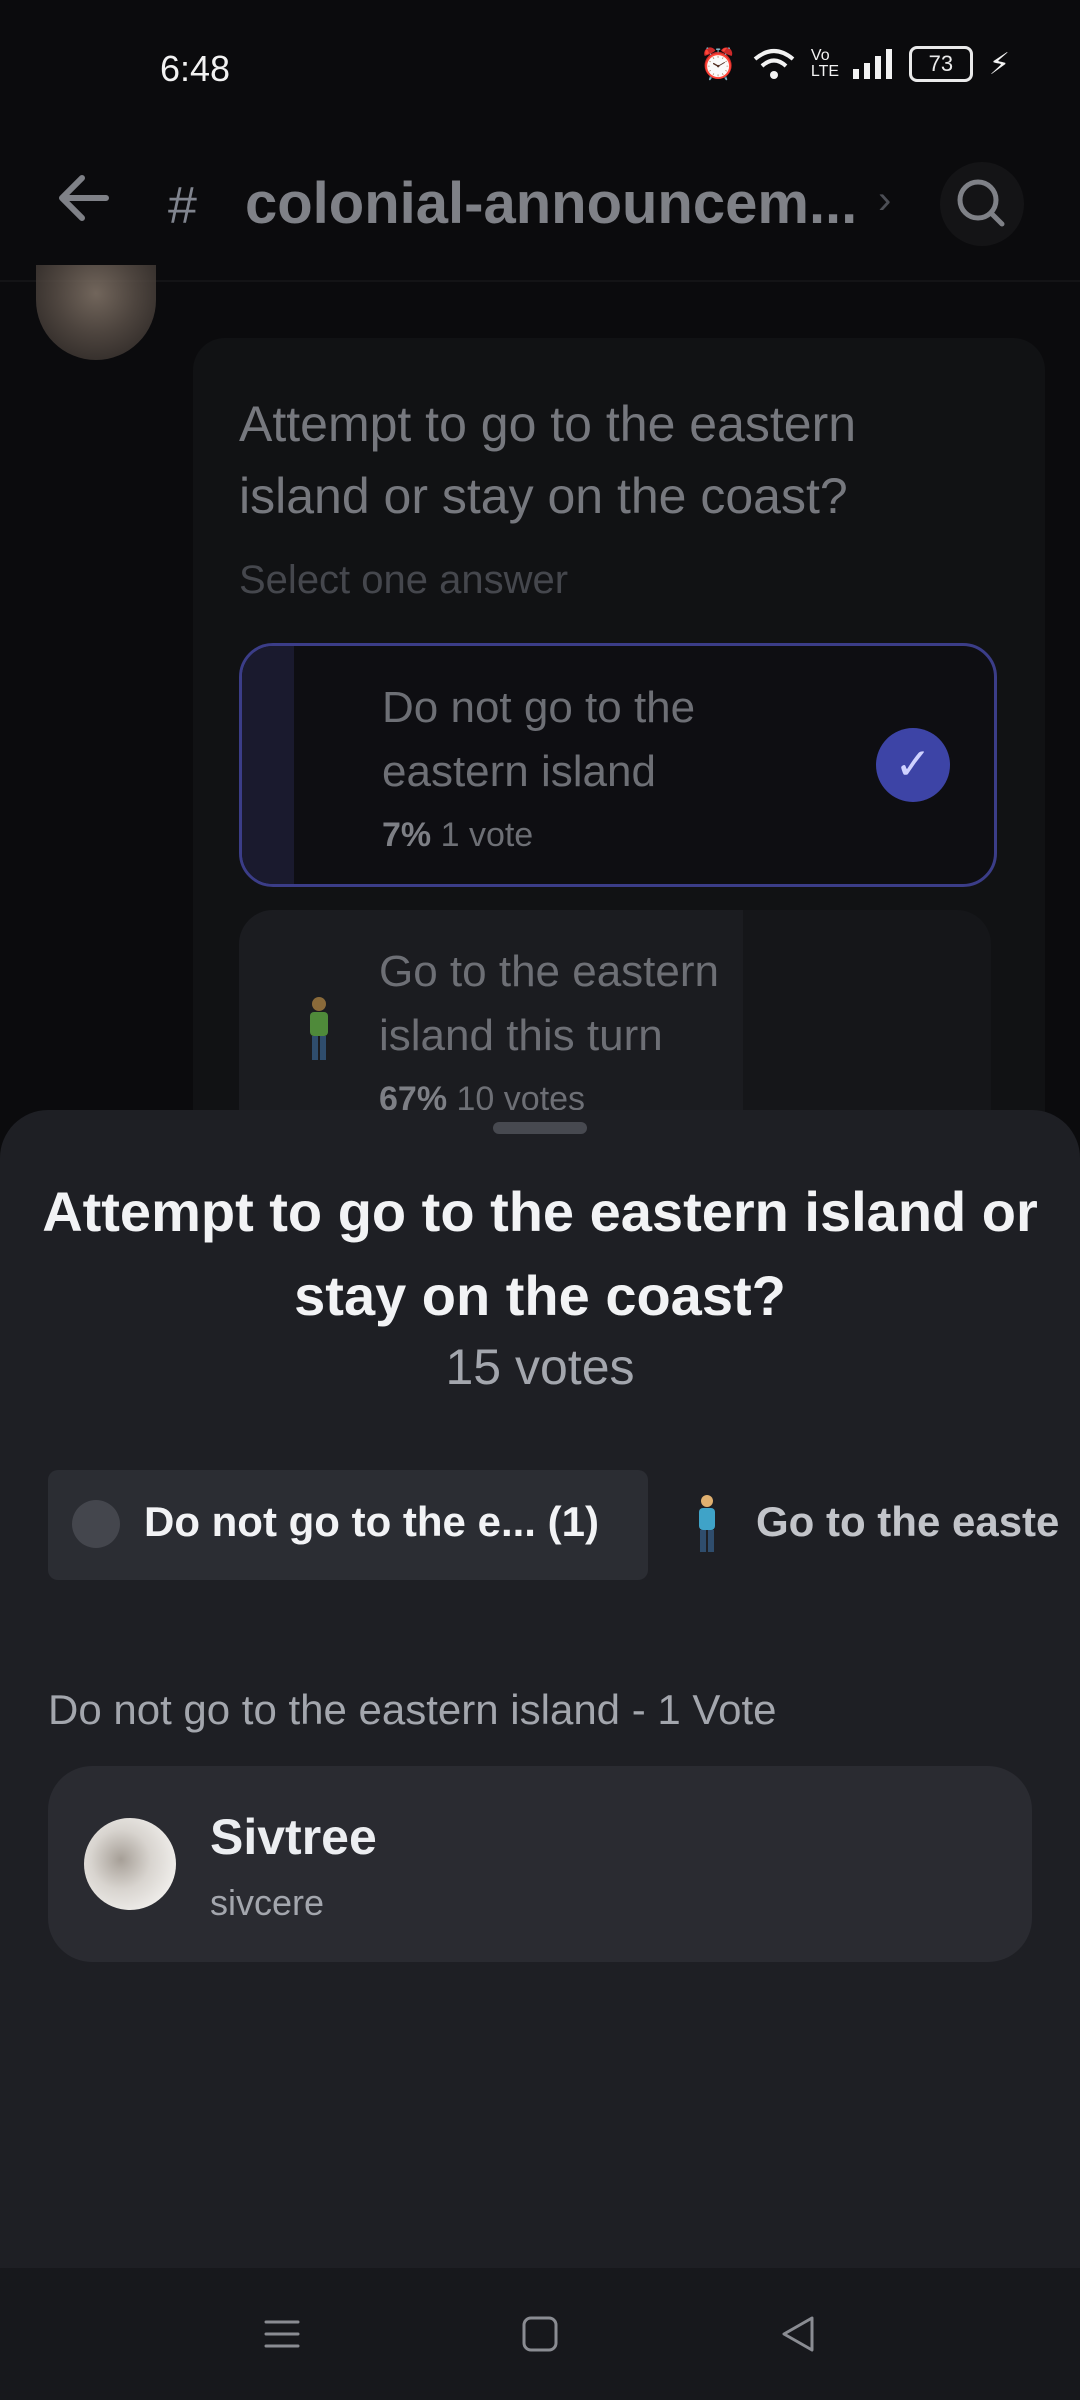 This screenshot has height=2400, width=1080. I want to click on wifi-icon, so click(774, 64).